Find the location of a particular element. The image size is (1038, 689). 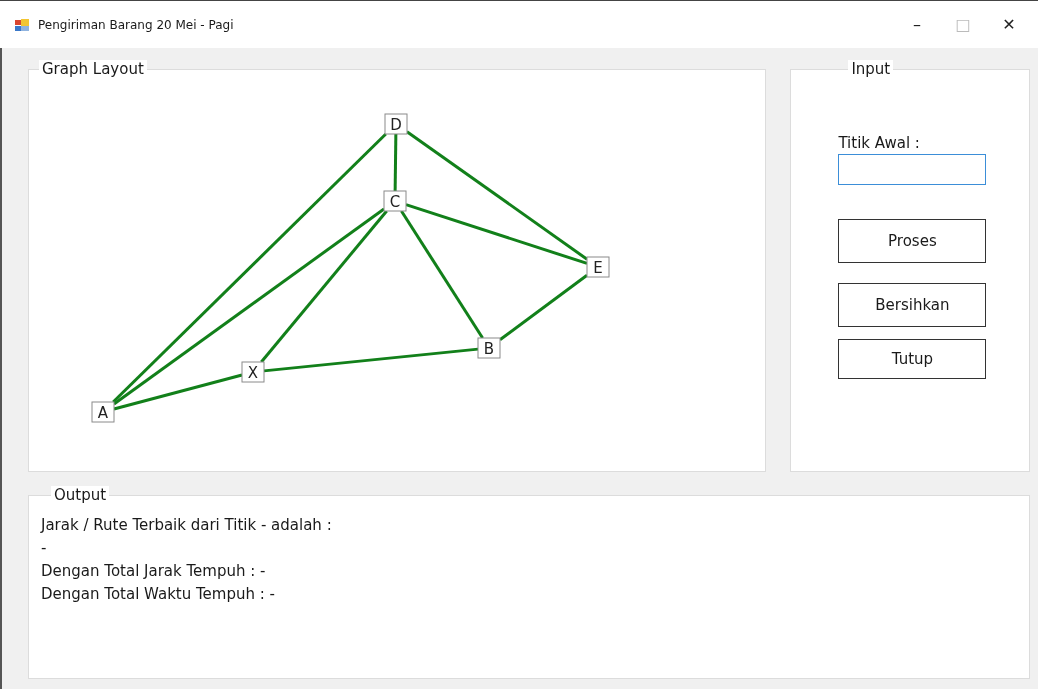

window-title: Pengiriman Barang 20 Mei - Pagi is located at coordinates (136, 24).